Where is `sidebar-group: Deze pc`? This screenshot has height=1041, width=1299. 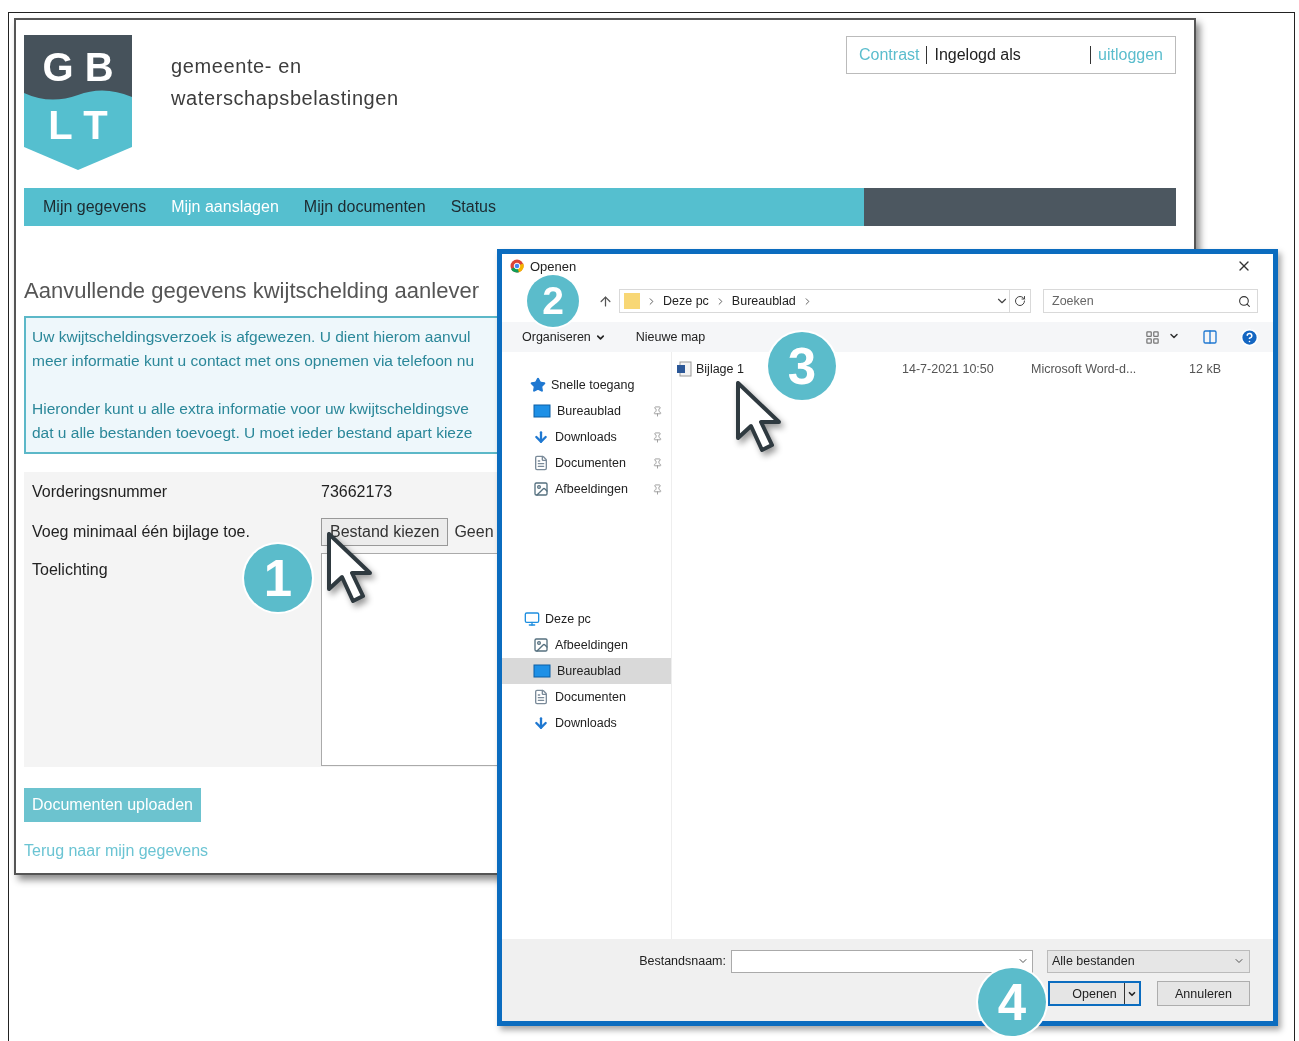
sidebar-group: Deze pc is located at coordinates (586, 619).